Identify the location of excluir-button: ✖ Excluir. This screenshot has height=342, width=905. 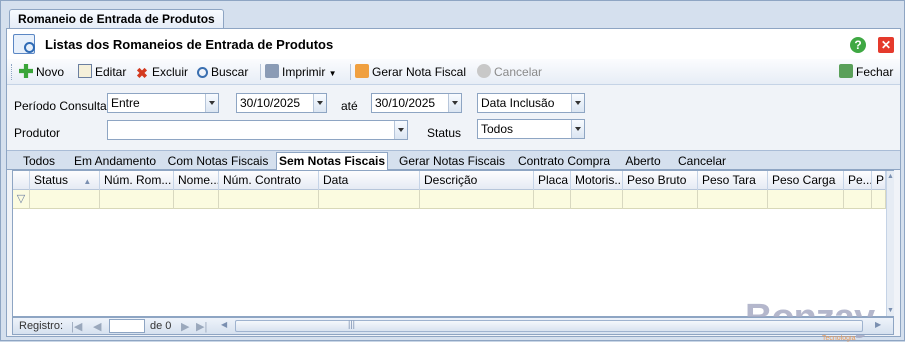
(161, 72).